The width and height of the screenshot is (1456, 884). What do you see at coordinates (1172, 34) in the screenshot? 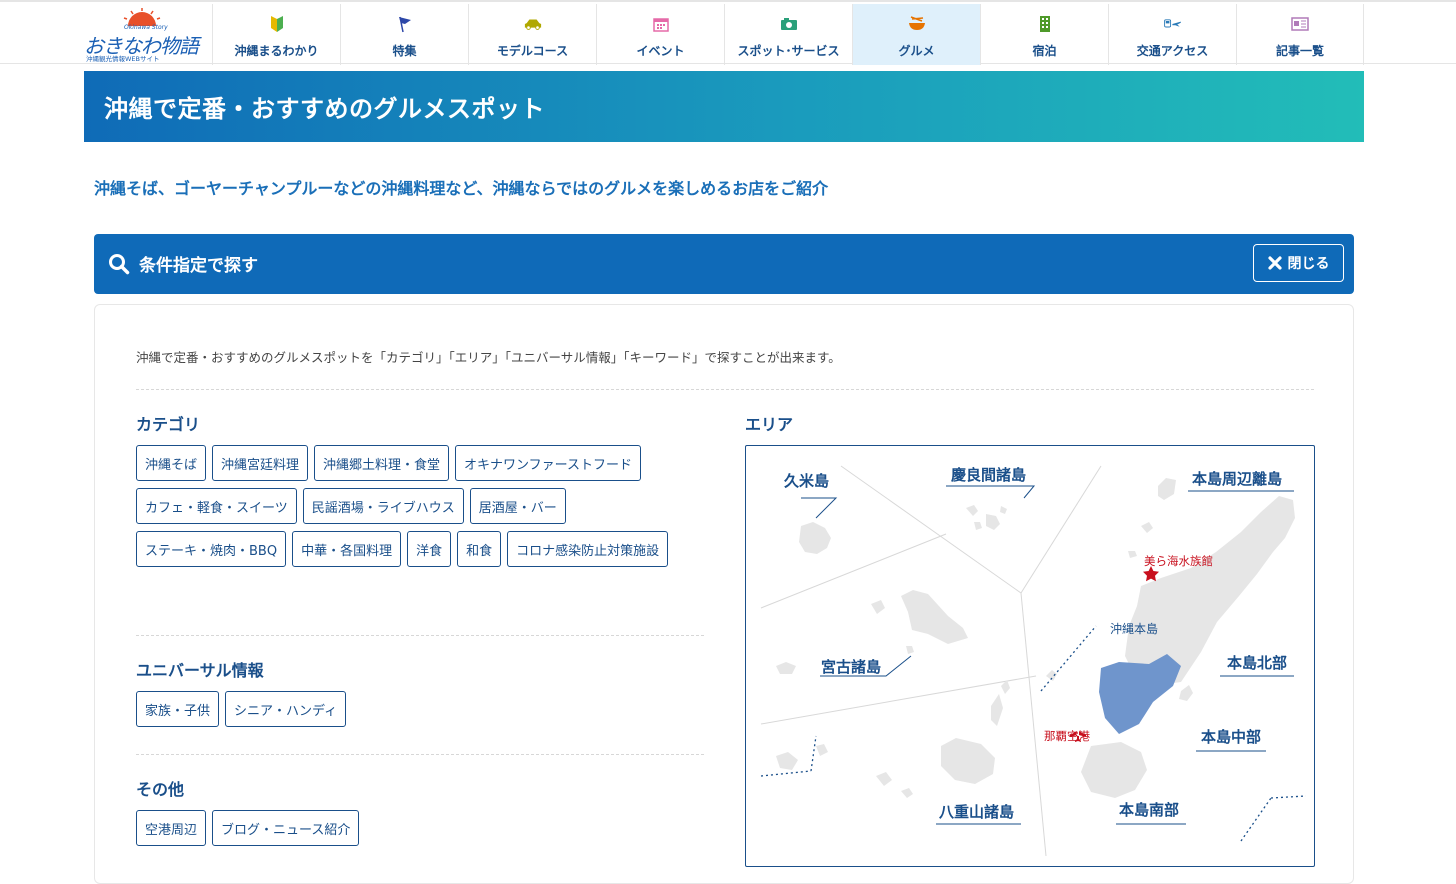
I see `nav-item-7: 交通アクセス` at bounding box center [1172, 34].